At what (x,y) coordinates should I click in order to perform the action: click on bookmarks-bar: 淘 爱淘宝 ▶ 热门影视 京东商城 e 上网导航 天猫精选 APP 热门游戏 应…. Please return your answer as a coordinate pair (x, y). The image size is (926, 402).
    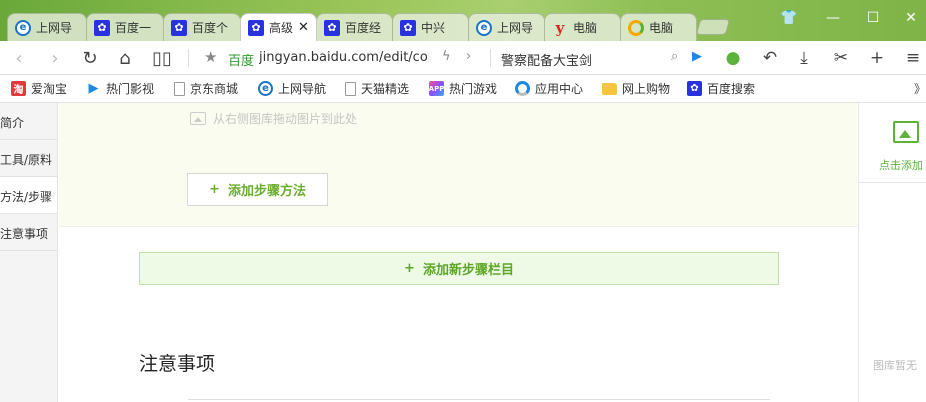
    Looking at the image, I should click on (463, 89).